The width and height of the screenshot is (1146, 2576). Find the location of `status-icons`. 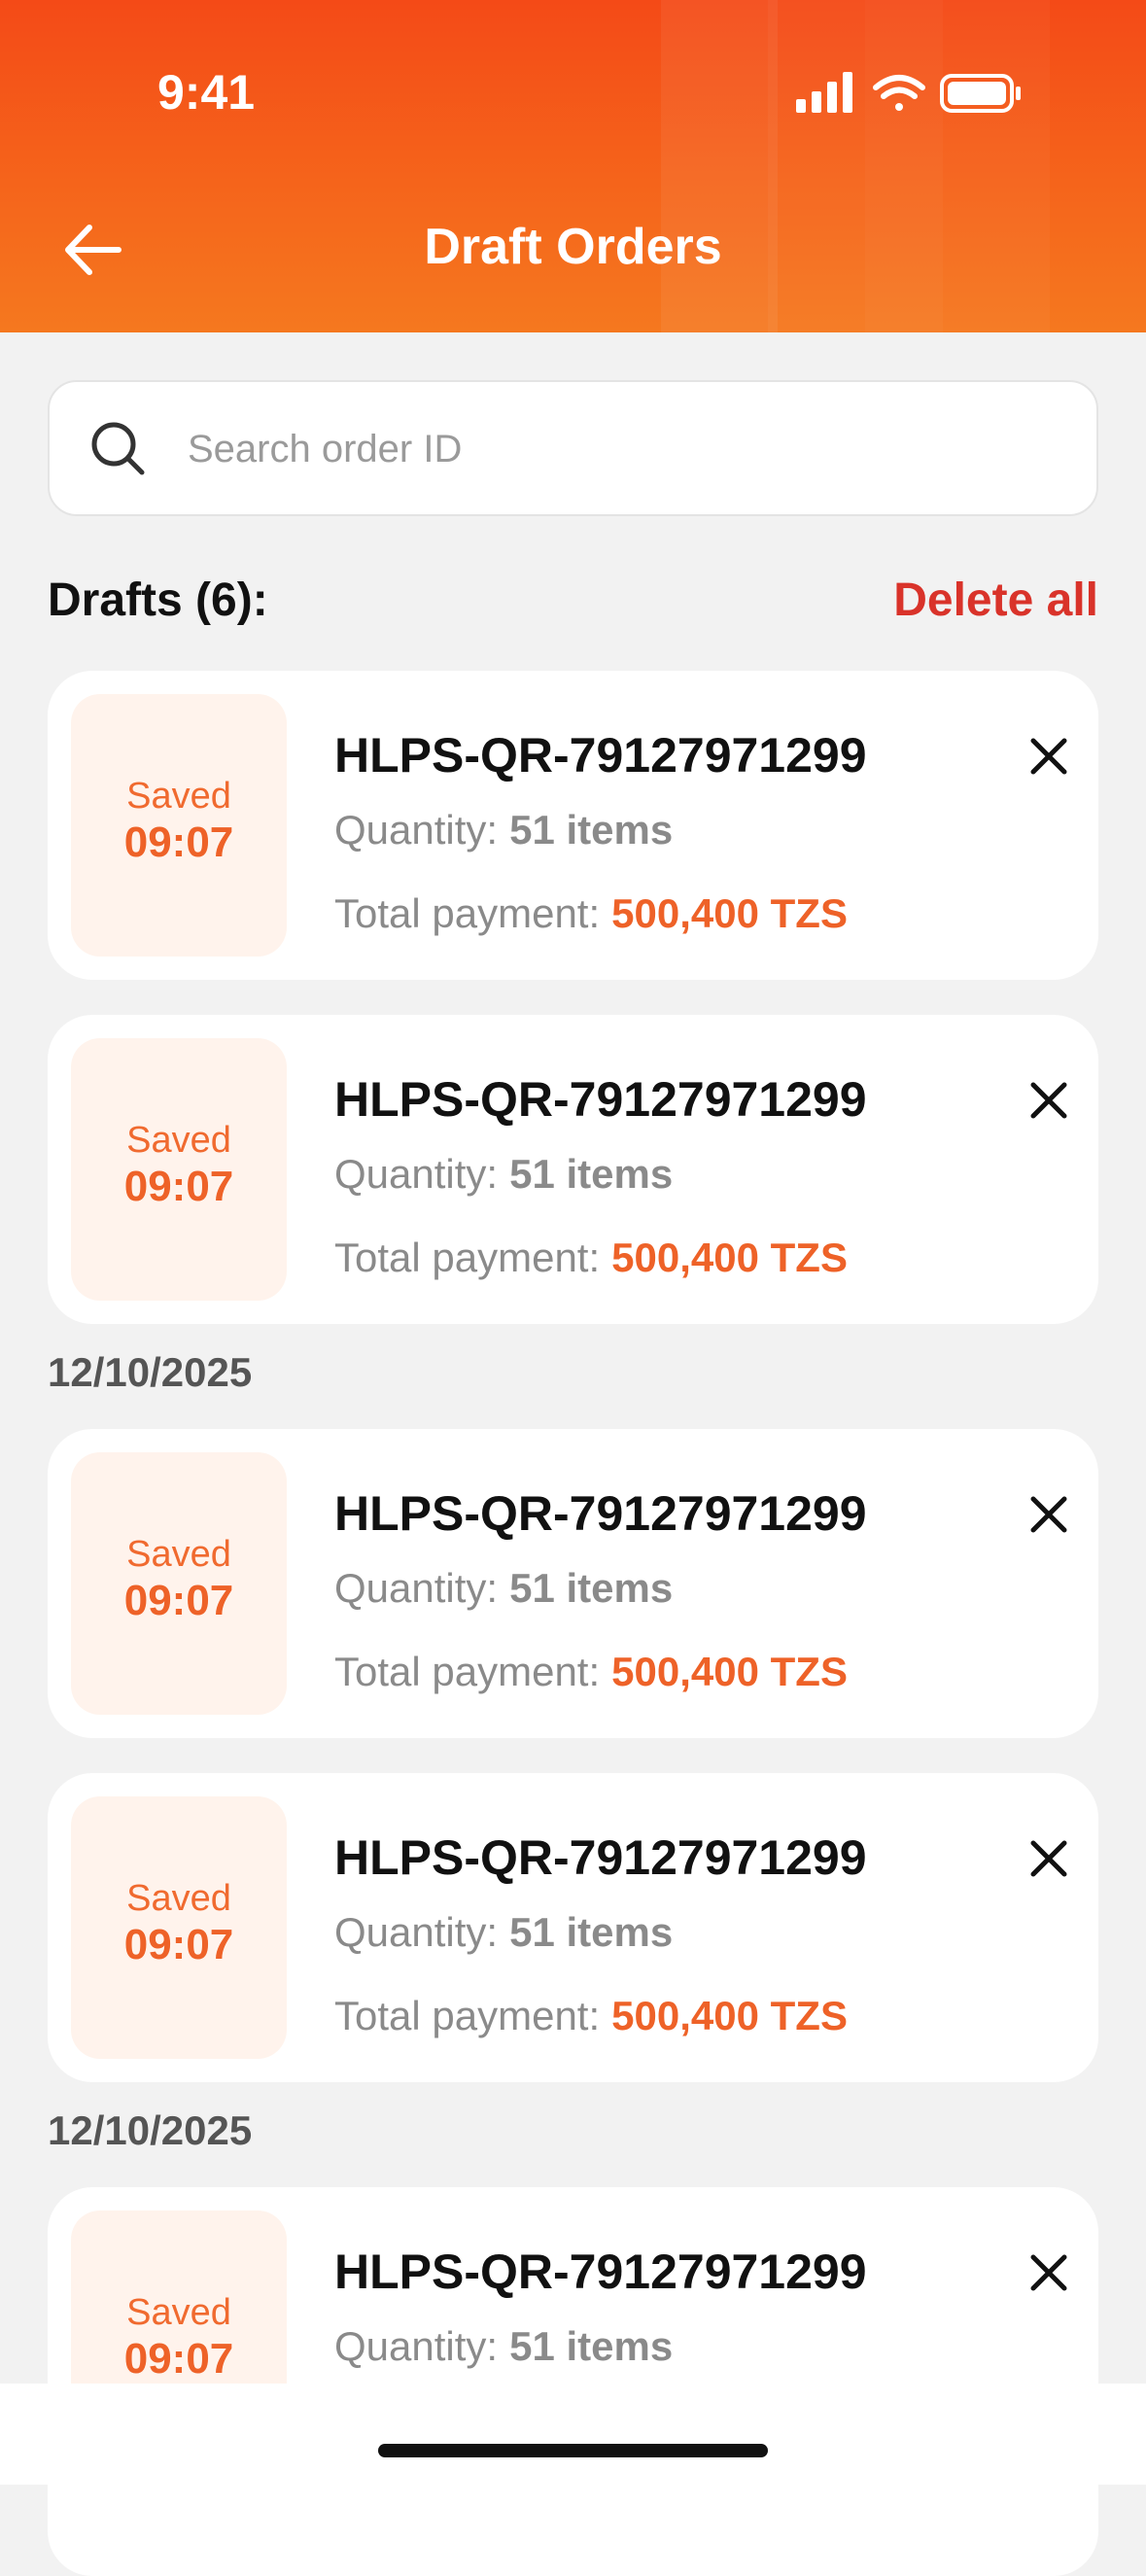

status-icons is located at coordinates (909, 92).